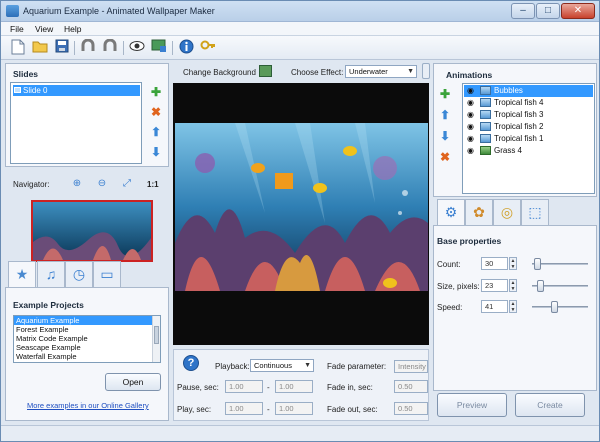 Image resolution: width=600 pixels, height=442 pixels. What do you see at coordinates (523, 11) in the screenshot?
I see `minimize-button: –` at bounding box center [523, 11].